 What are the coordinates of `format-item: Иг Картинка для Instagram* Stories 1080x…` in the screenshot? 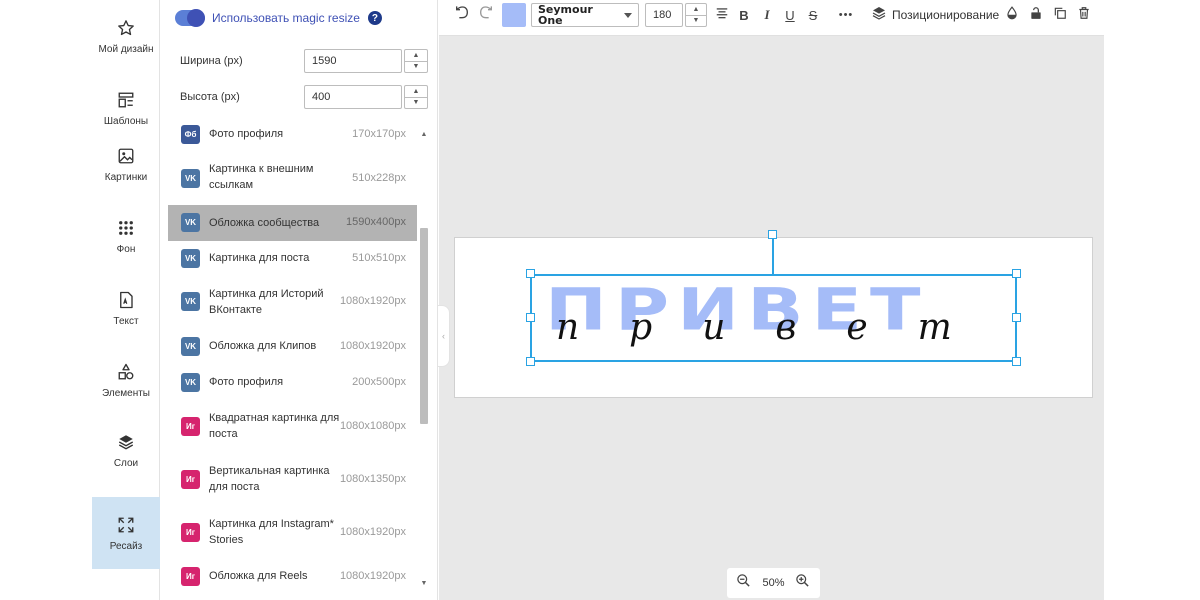 It's located at (292, 533).